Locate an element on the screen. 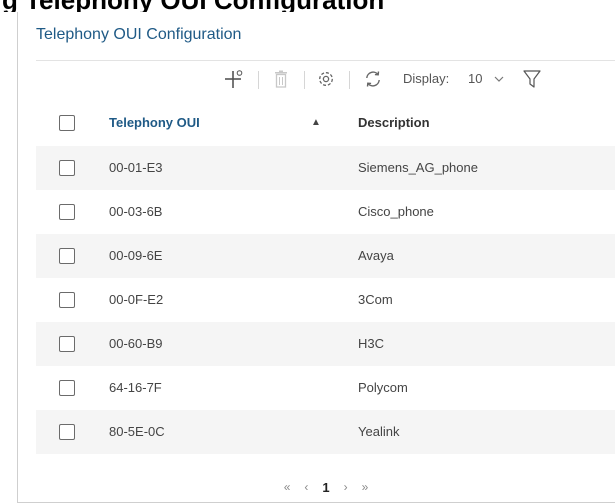 The image size is (615, 503). add-icon is located at coordinates (234, 79).